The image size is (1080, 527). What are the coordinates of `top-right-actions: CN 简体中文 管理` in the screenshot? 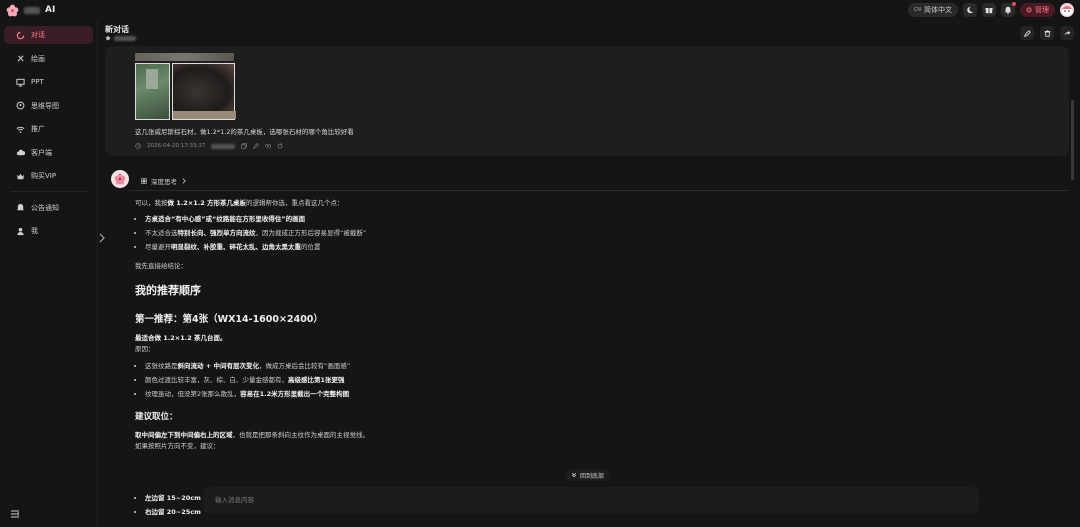 It's located at (990, 10).